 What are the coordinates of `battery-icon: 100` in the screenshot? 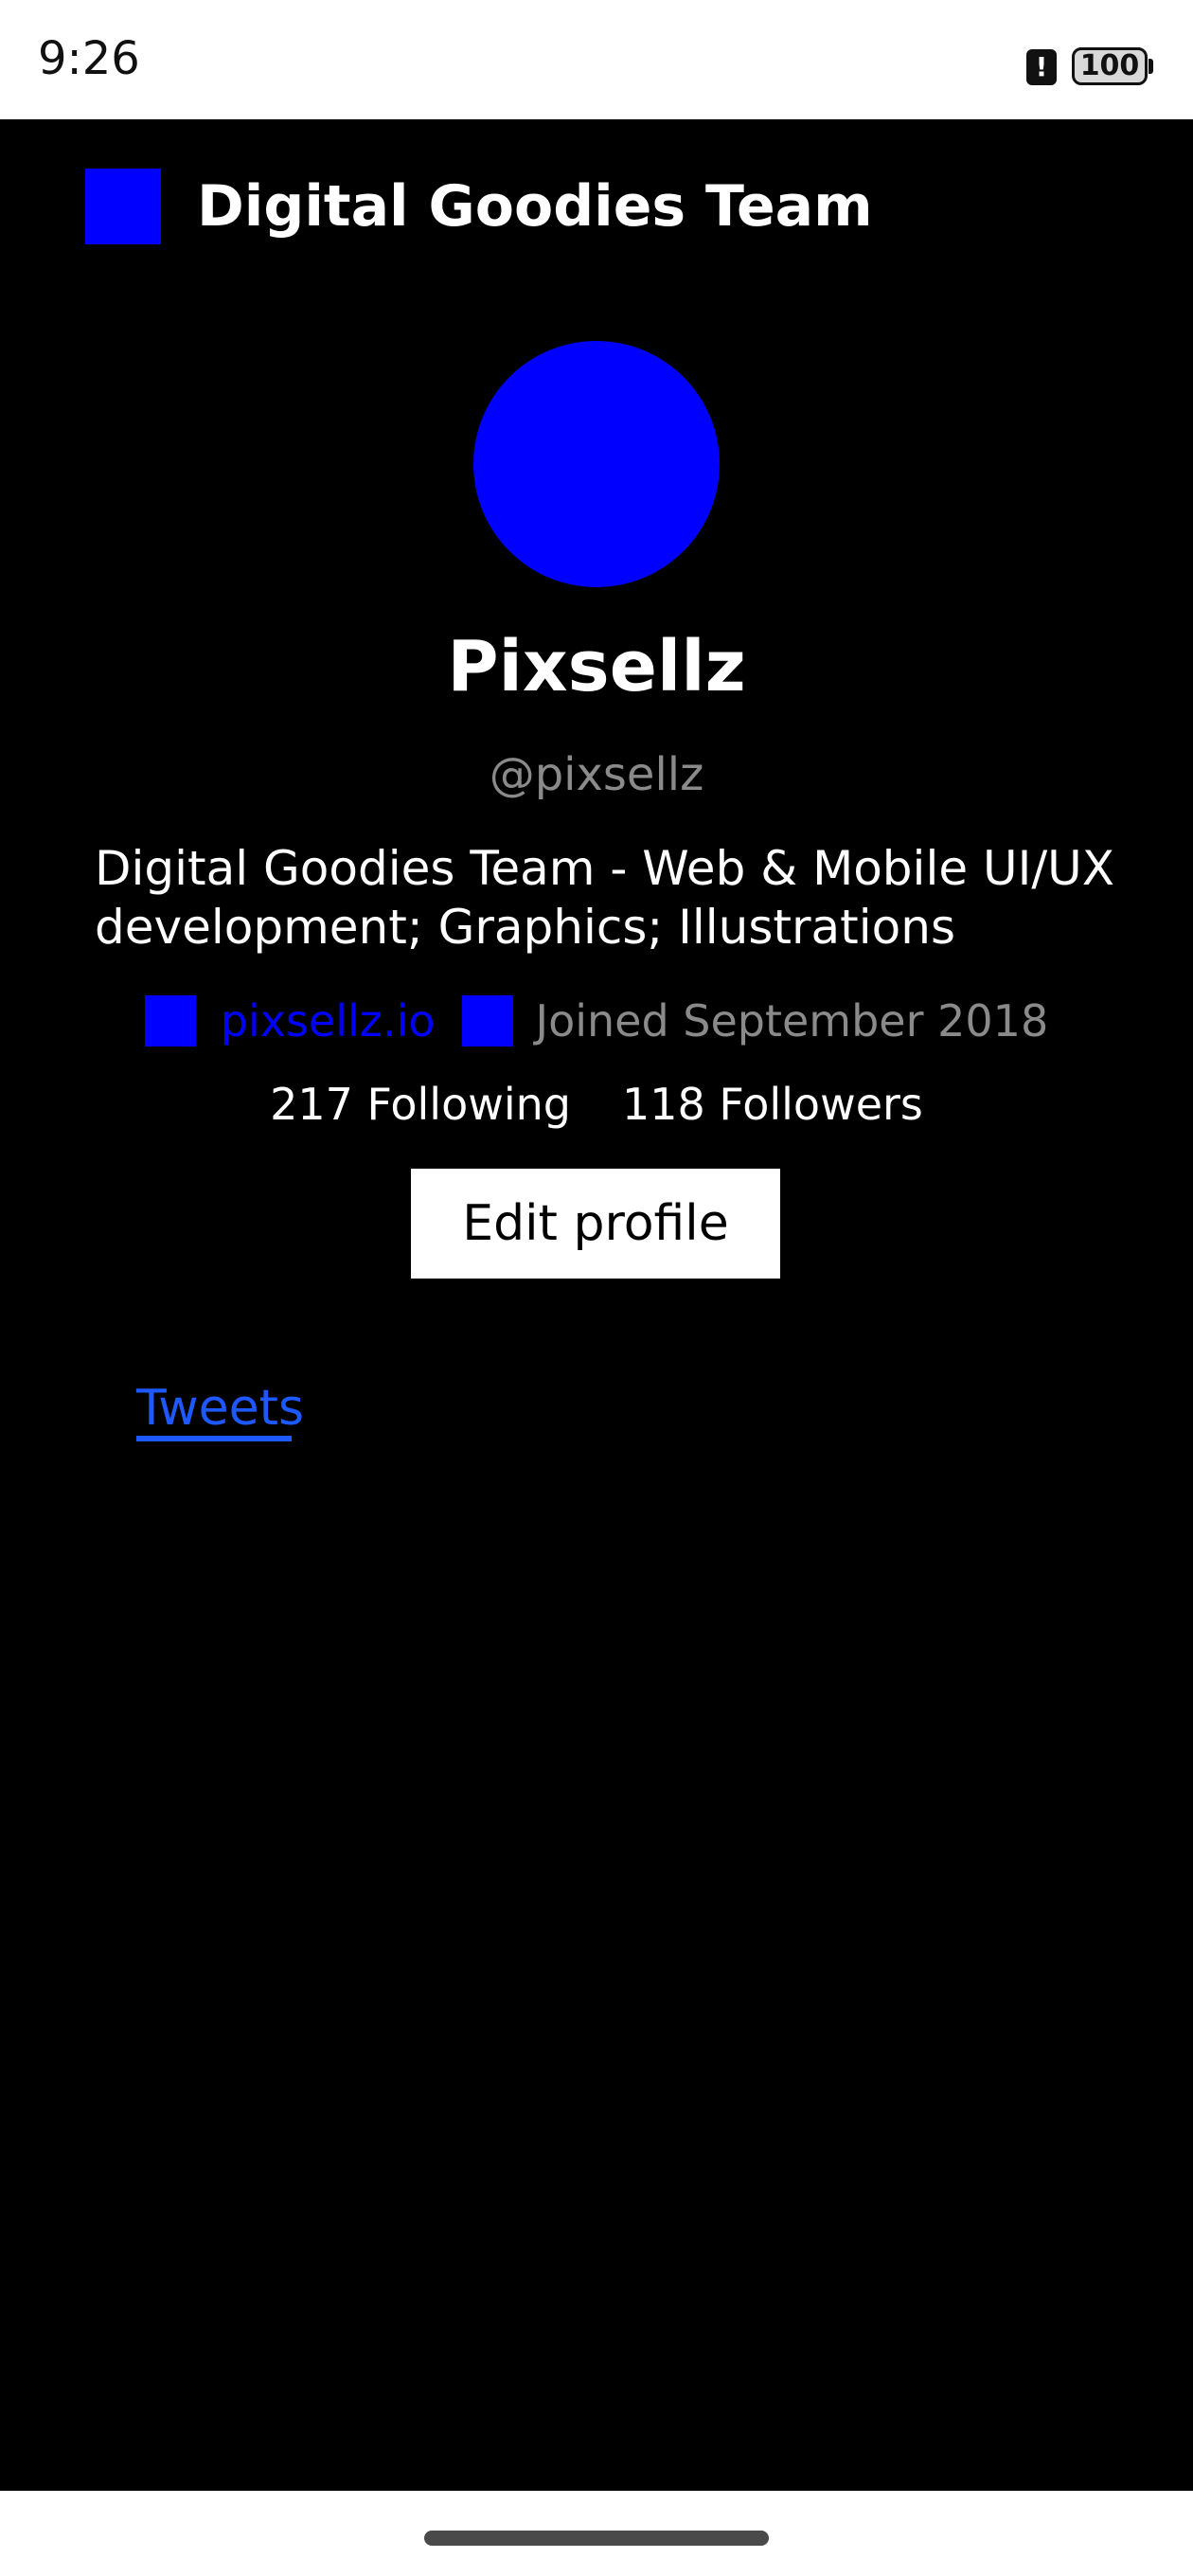 It's located at (1110, 66).